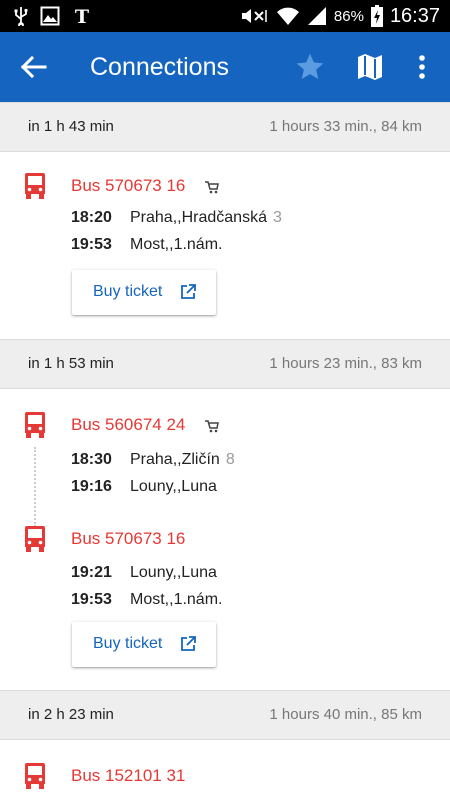 Image resolution: width=450 pixels, height=800 pixels. What do you see at coordinates (198, 217) in the screenshot?
I see `stop-name: Praha,,Hradčanská` at bounding box center [198, 217].